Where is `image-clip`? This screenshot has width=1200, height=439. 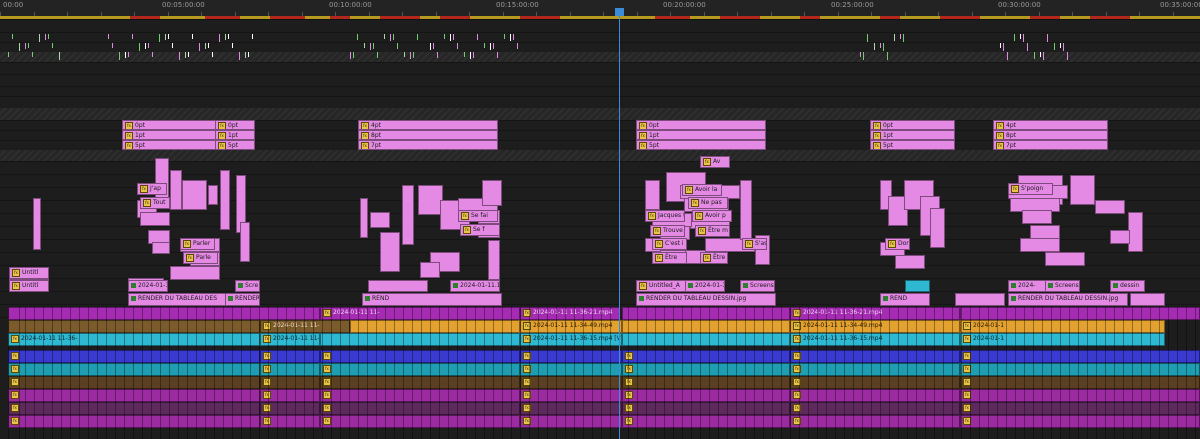 image-clip is located at coordinates (398, 286).